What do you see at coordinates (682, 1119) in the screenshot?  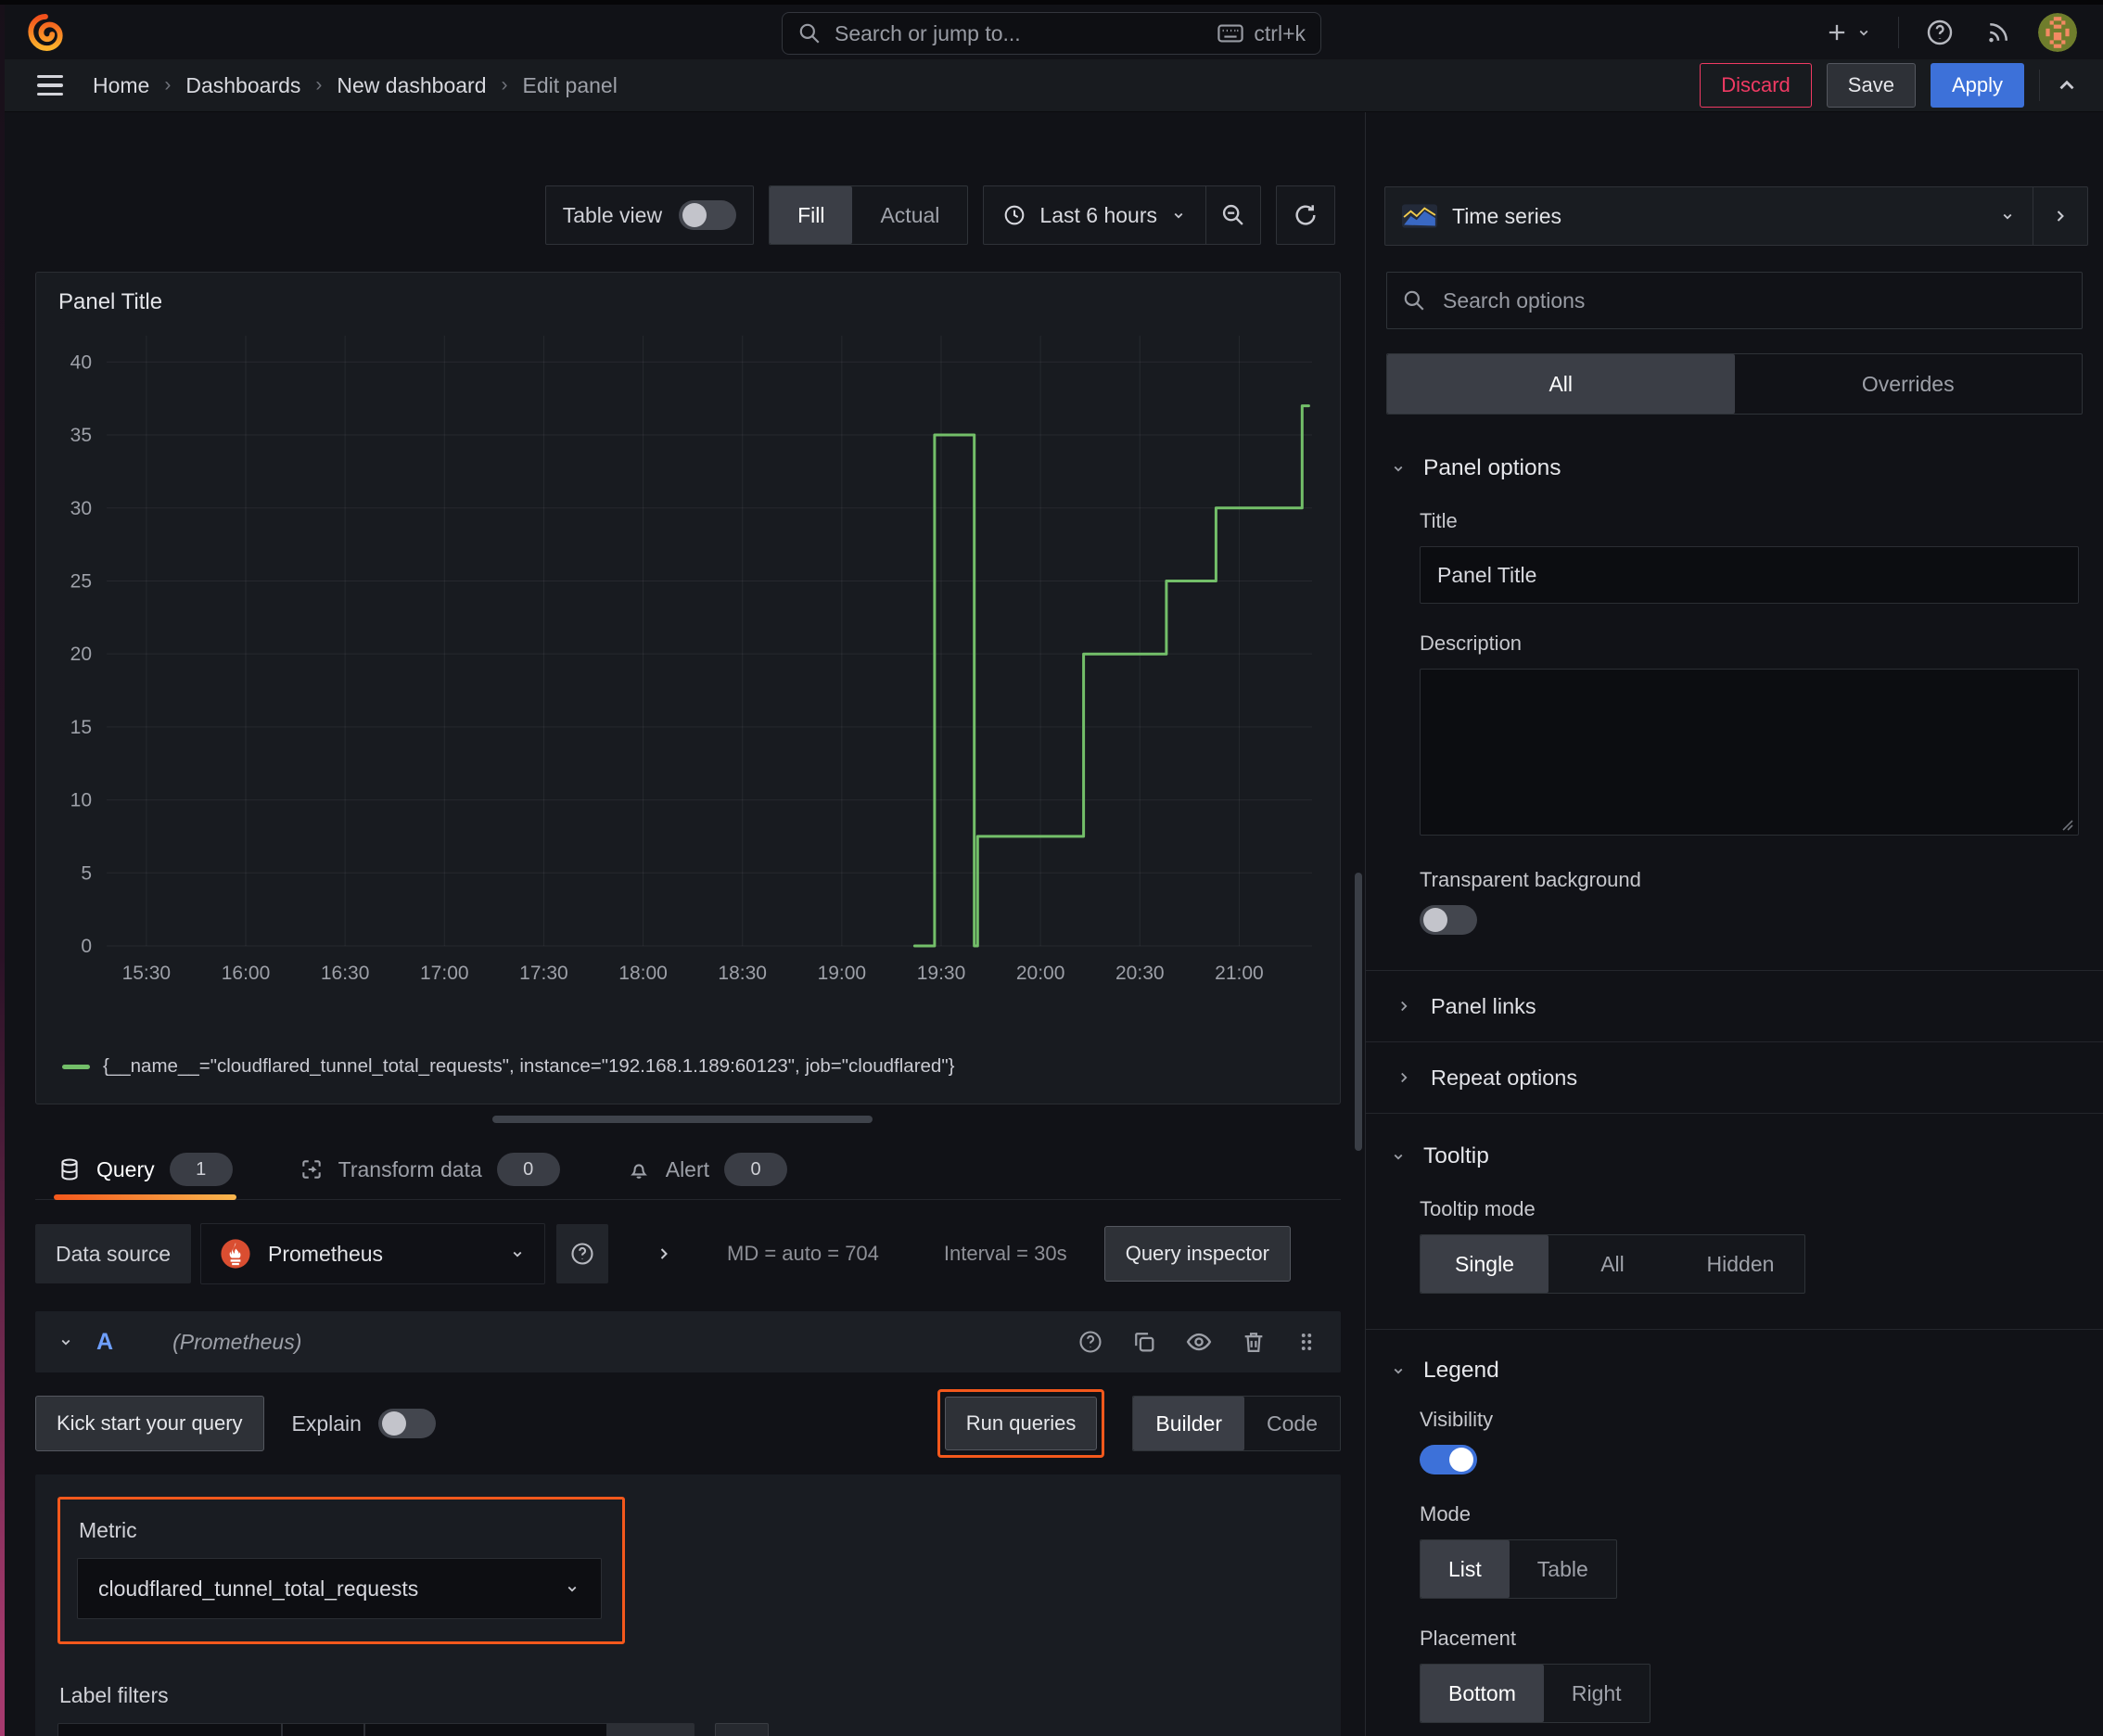 I see `pane-resize-handle` at bounding box center [682, 1119].